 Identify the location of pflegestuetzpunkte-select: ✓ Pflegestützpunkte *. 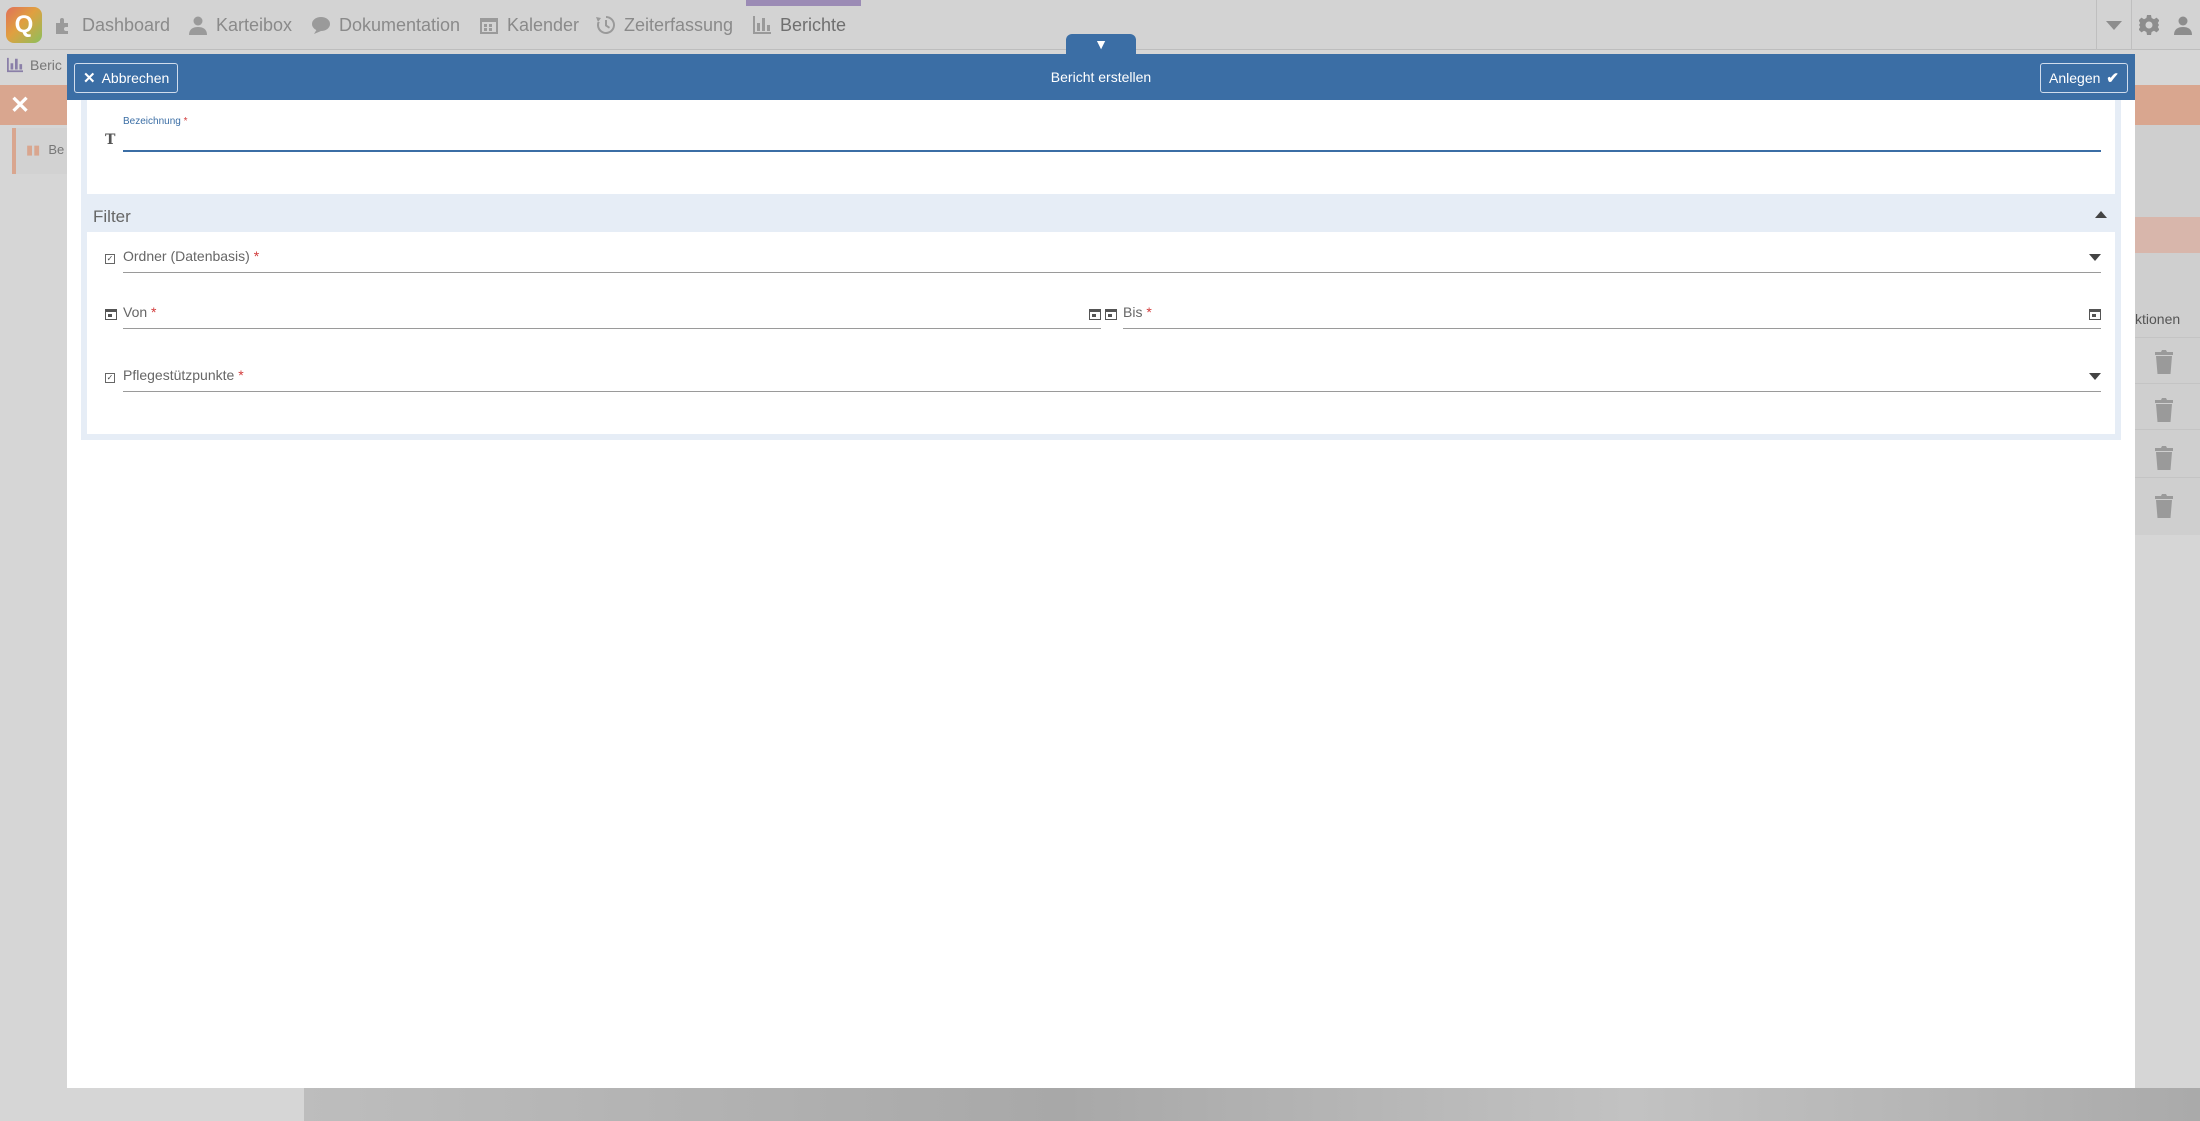
(1103, 371).